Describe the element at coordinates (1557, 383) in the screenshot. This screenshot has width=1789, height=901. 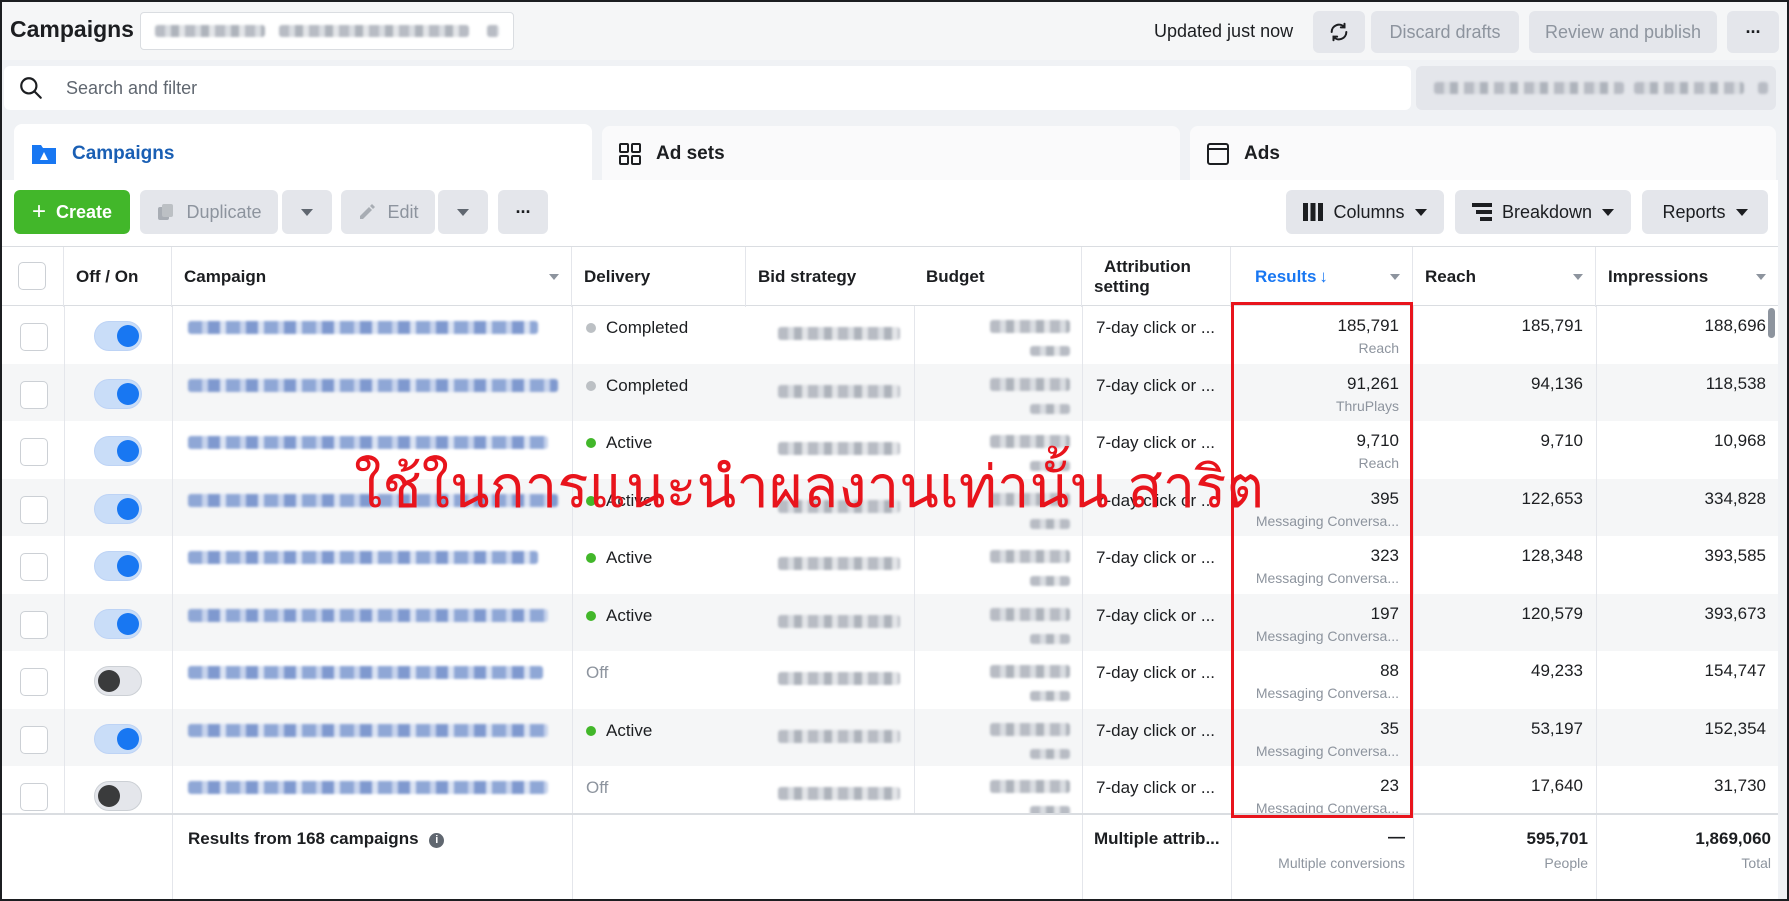
I see `reach-value: 94,136` at that location.